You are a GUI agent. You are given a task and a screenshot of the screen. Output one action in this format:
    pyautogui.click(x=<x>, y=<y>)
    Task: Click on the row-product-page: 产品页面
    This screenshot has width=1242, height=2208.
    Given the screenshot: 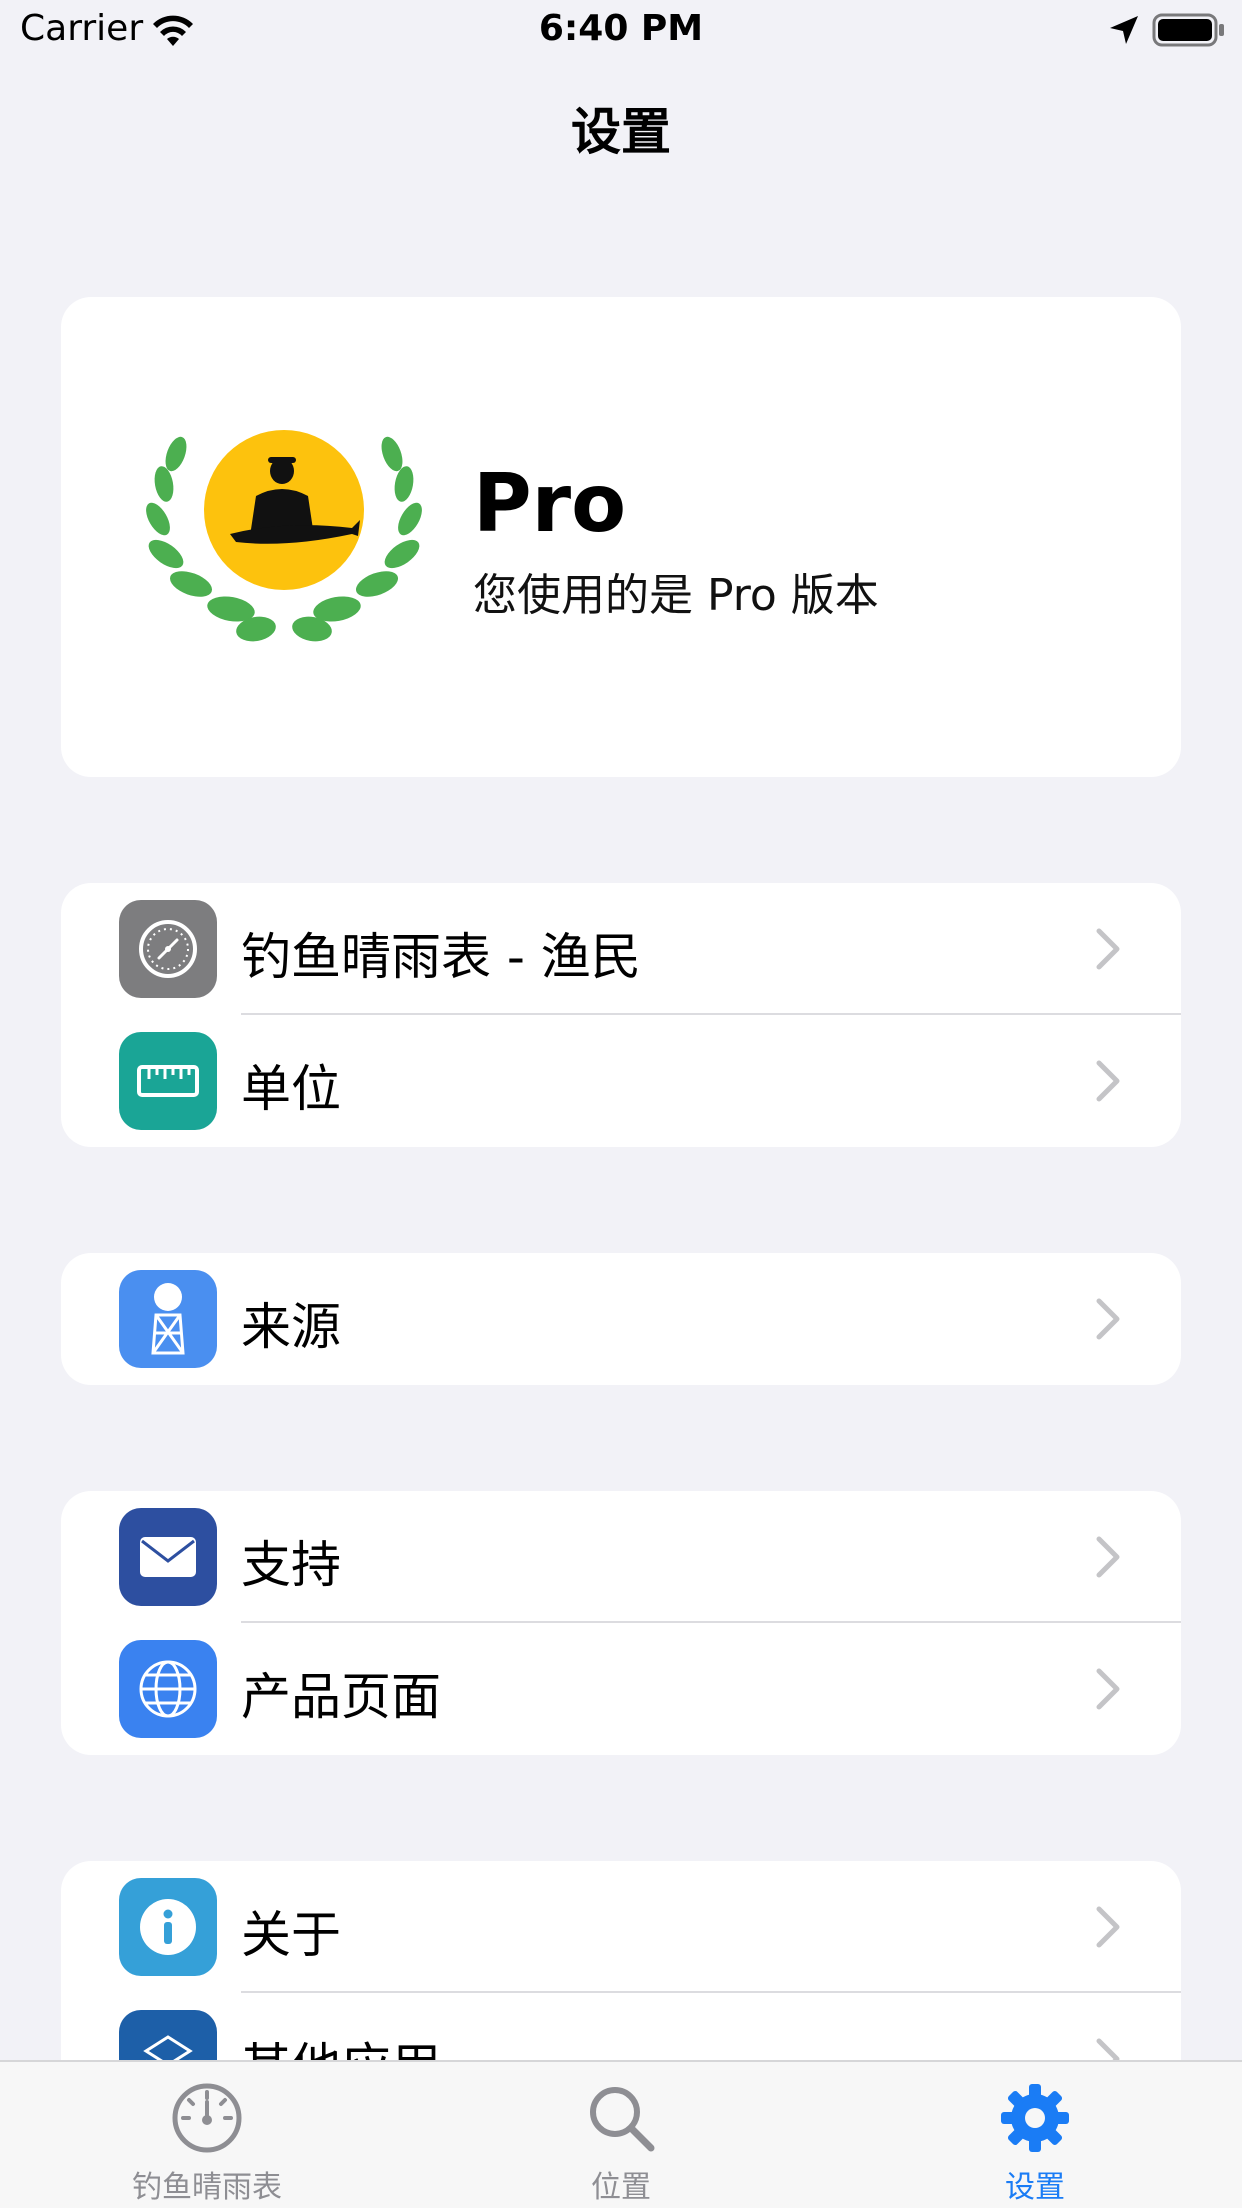 What is the action you would take?
    pyautogui.click(x=621, y=1689)
    